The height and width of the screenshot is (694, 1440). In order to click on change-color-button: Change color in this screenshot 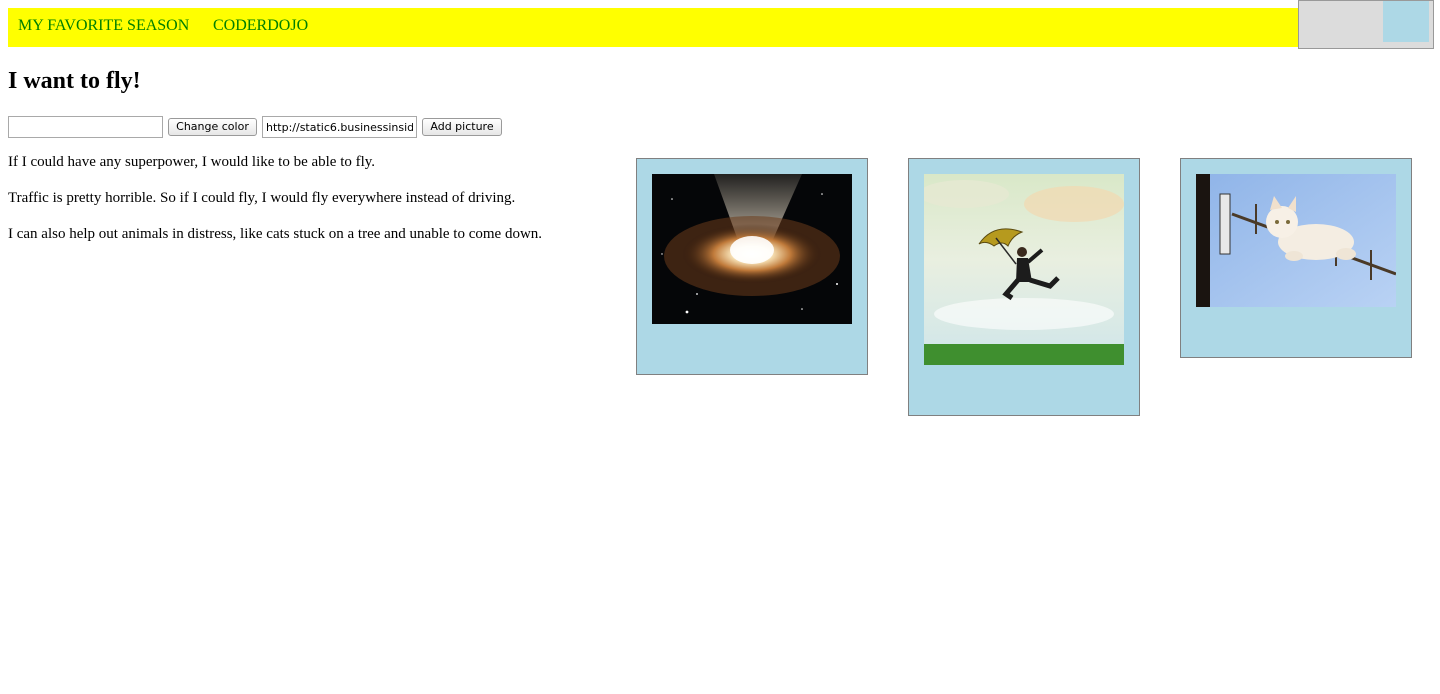, I will do `click(212, 127)`.